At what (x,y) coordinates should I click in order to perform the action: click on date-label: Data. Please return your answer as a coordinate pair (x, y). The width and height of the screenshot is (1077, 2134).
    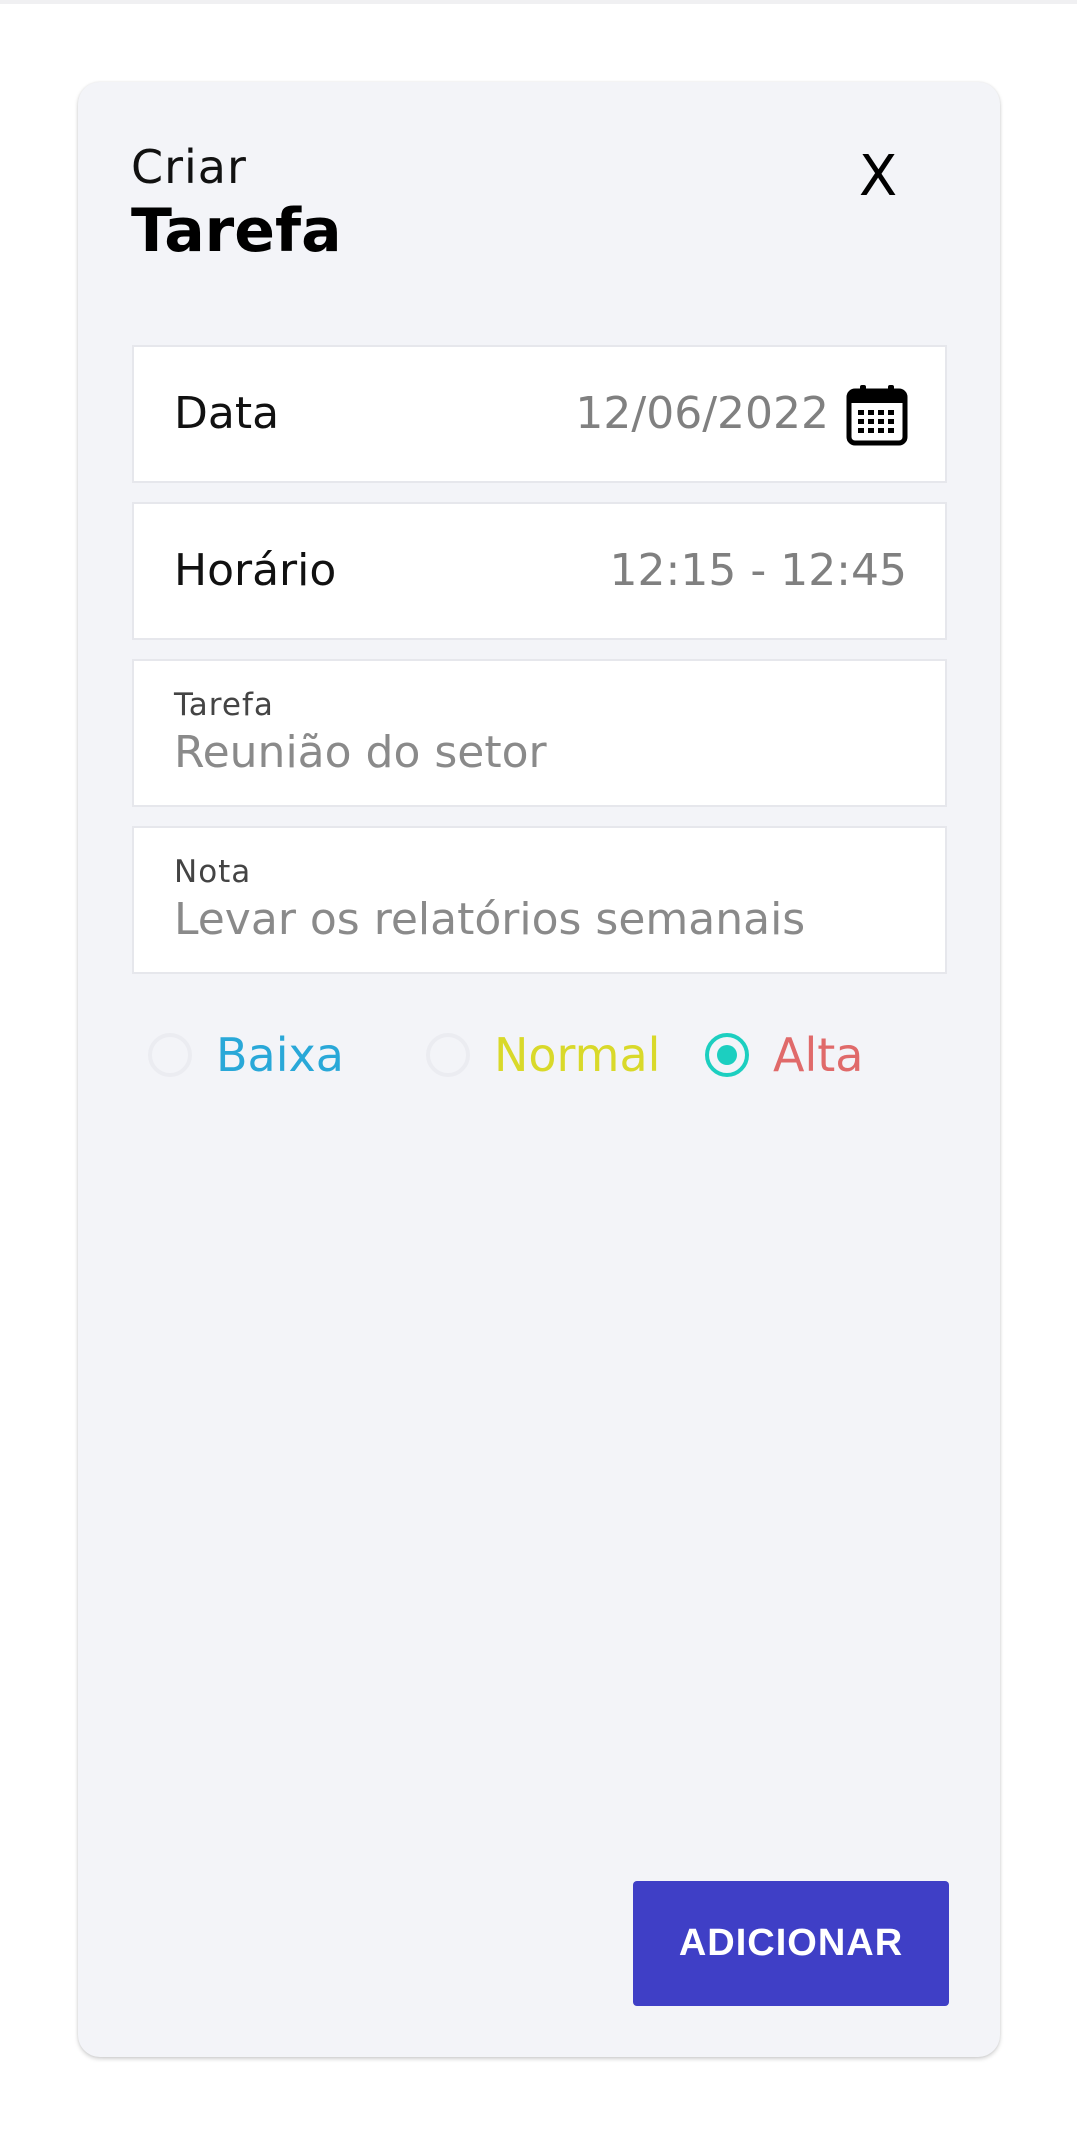
    Looking at the image, I should click on (227, 413).